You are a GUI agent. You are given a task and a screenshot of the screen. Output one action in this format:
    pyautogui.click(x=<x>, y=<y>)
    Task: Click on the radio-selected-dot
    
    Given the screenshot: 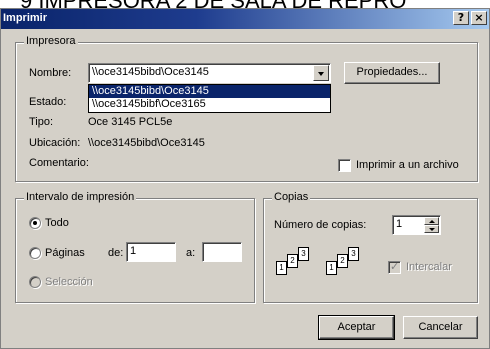 What is the action you would take?
    pyautogui.click(x=35, y=223)
    